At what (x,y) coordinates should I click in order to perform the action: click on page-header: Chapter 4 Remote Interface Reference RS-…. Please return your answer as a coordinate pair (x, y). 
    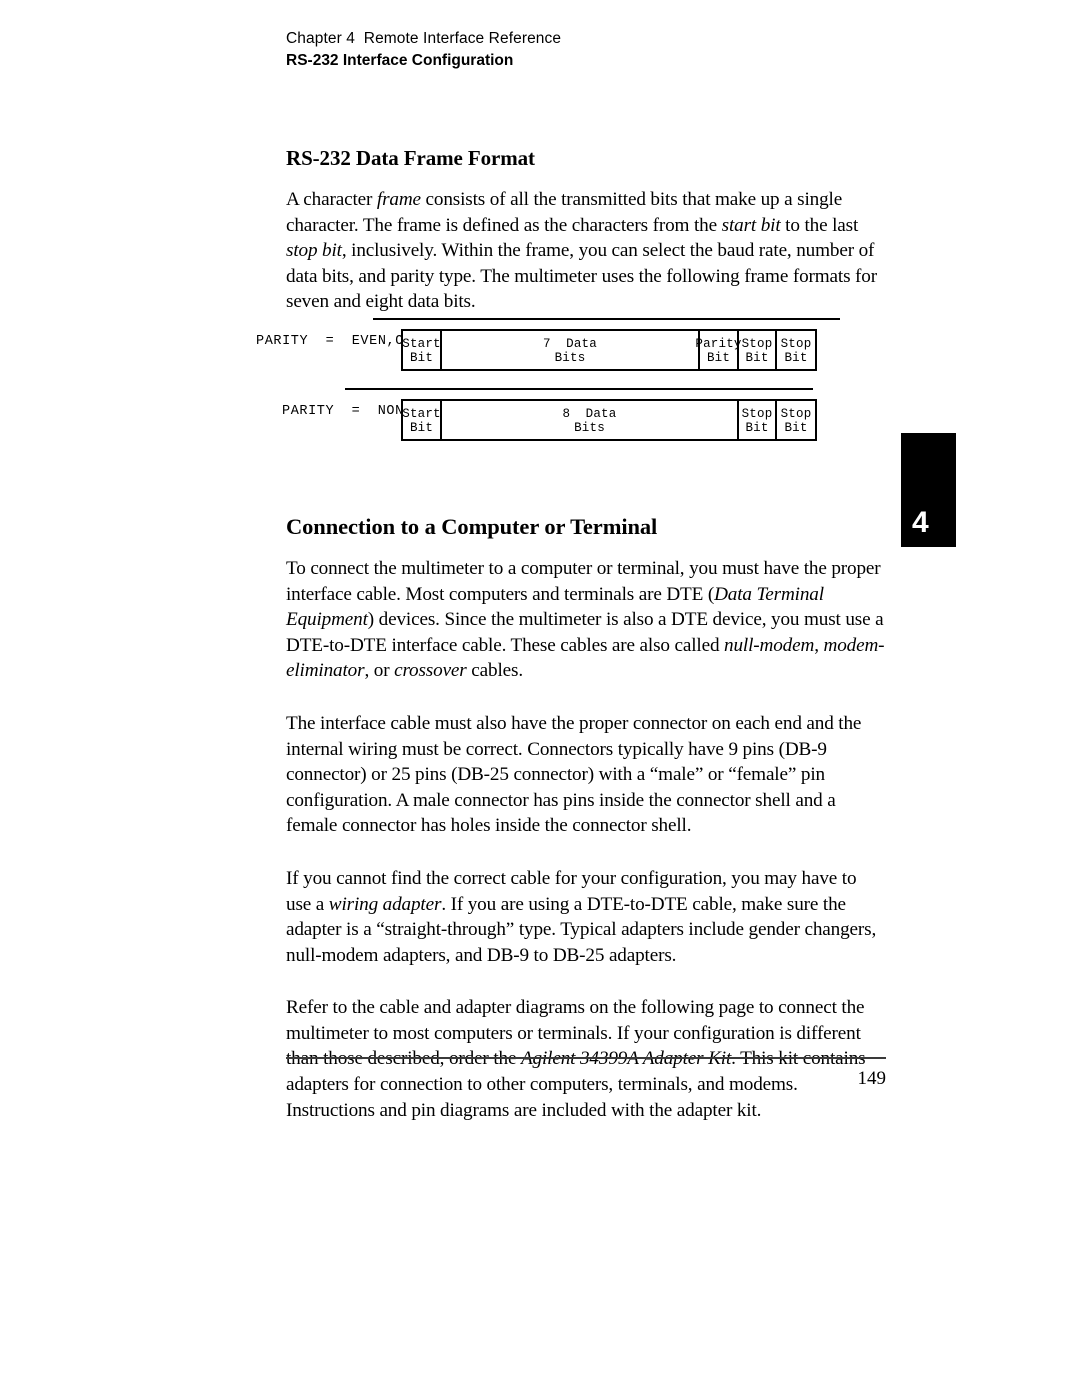
    Looking at the image, I should click on (596, 50).